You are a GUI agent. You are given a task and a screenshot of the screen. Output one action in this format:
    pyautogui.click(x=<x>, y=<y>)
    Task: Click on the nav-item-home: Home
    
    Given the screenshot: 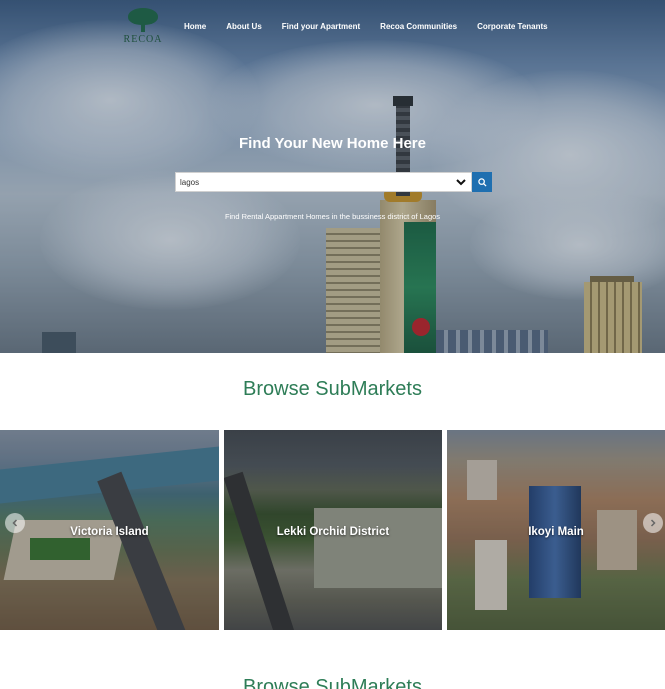 What is the action you would take?
    pyautogui.click(x=195, y=26)
    